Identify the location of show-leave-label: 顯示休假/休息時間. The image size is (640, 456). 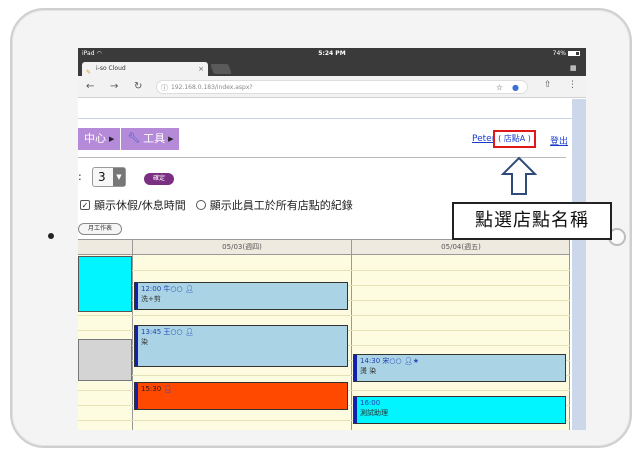
(140, 205).